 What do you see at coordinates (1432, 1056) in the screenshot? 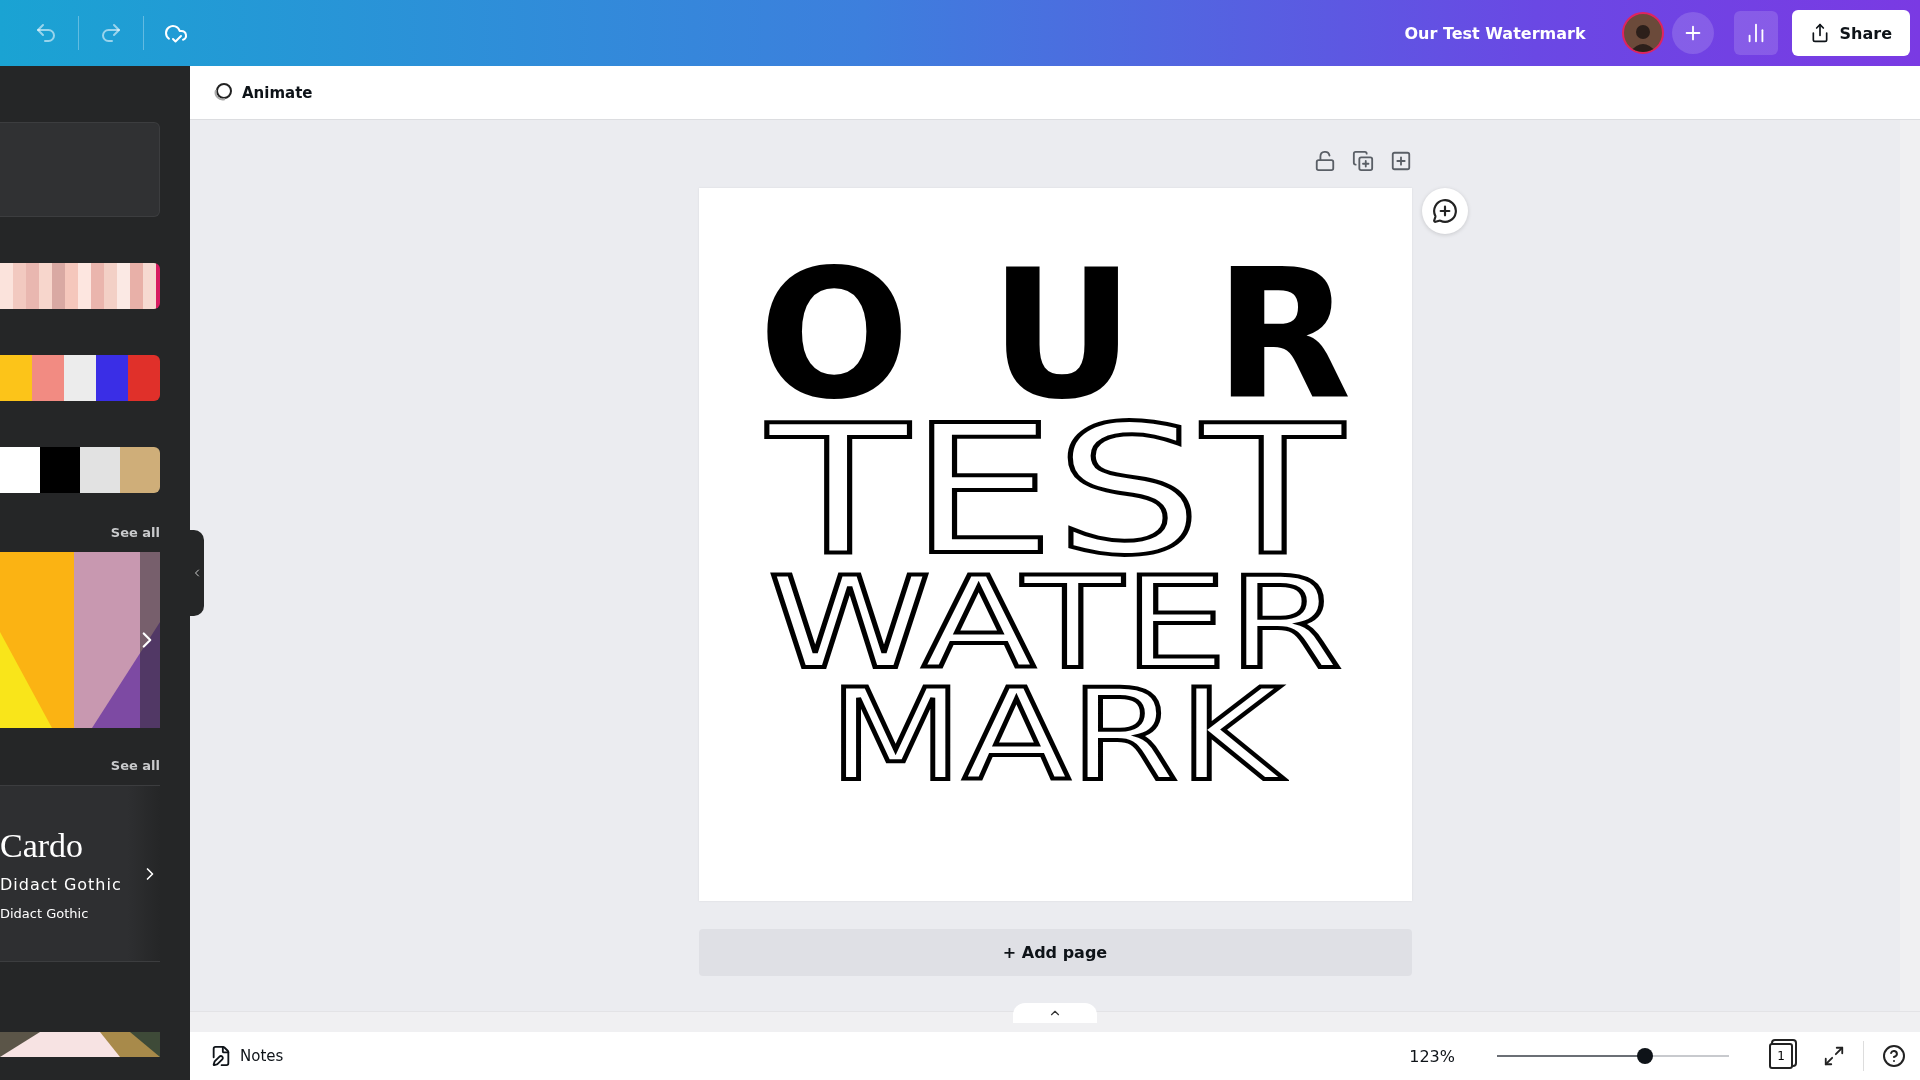
I see `zoom-level: 123%` at bounding box center [1432, 1056].